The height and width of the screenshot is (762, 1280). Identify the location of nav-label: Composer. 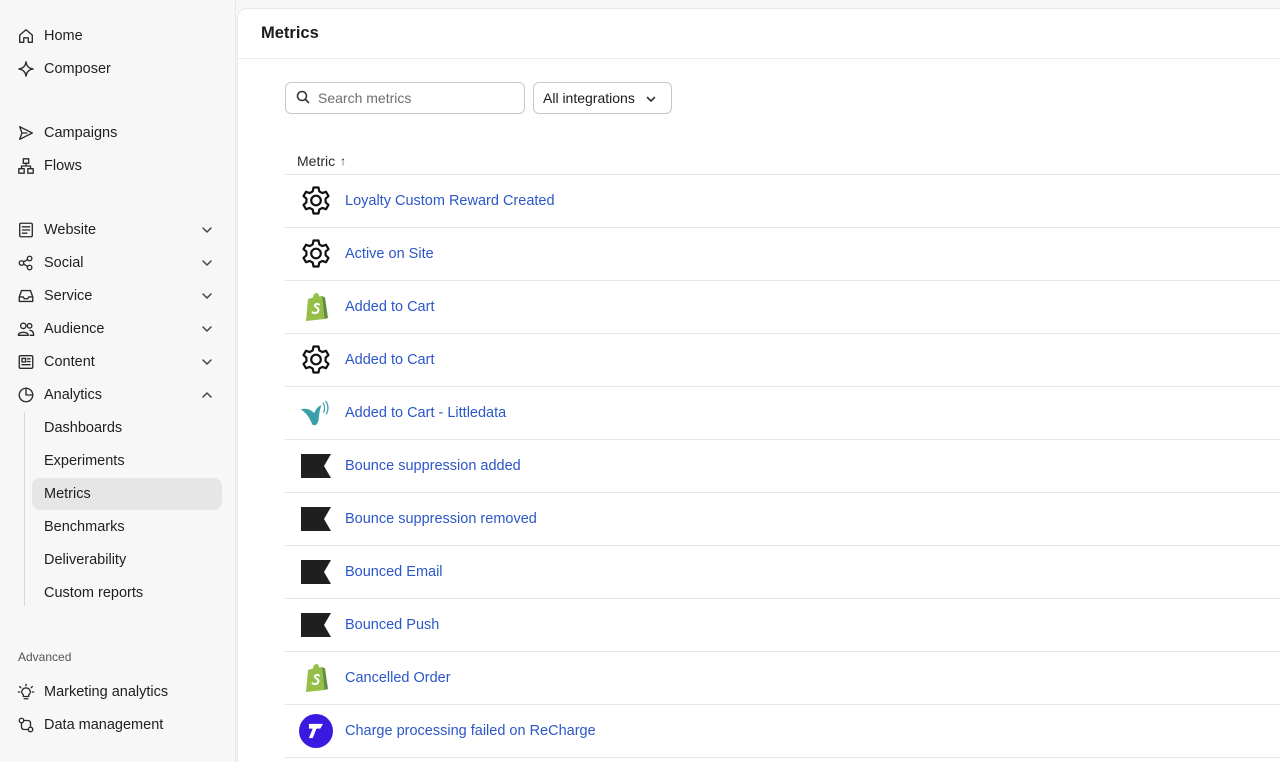
(77, 69).